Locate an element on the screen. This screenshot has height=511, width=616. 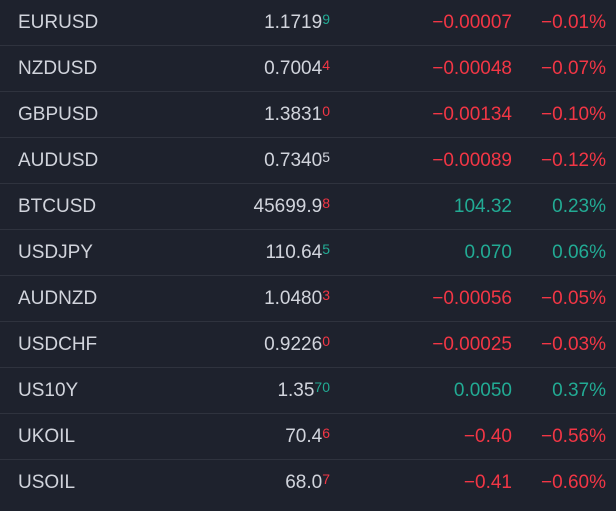
watchlist-row: AUDNZD 1.04803 −0.00056 −0.05% is located at coordinates (308, 299).